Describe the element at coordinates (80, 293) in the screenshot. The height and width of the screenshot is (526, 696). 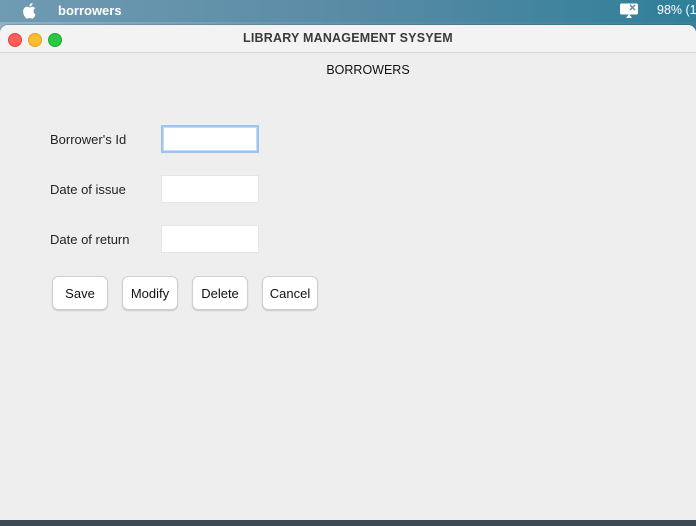
I see `save-button: Save` at that location.